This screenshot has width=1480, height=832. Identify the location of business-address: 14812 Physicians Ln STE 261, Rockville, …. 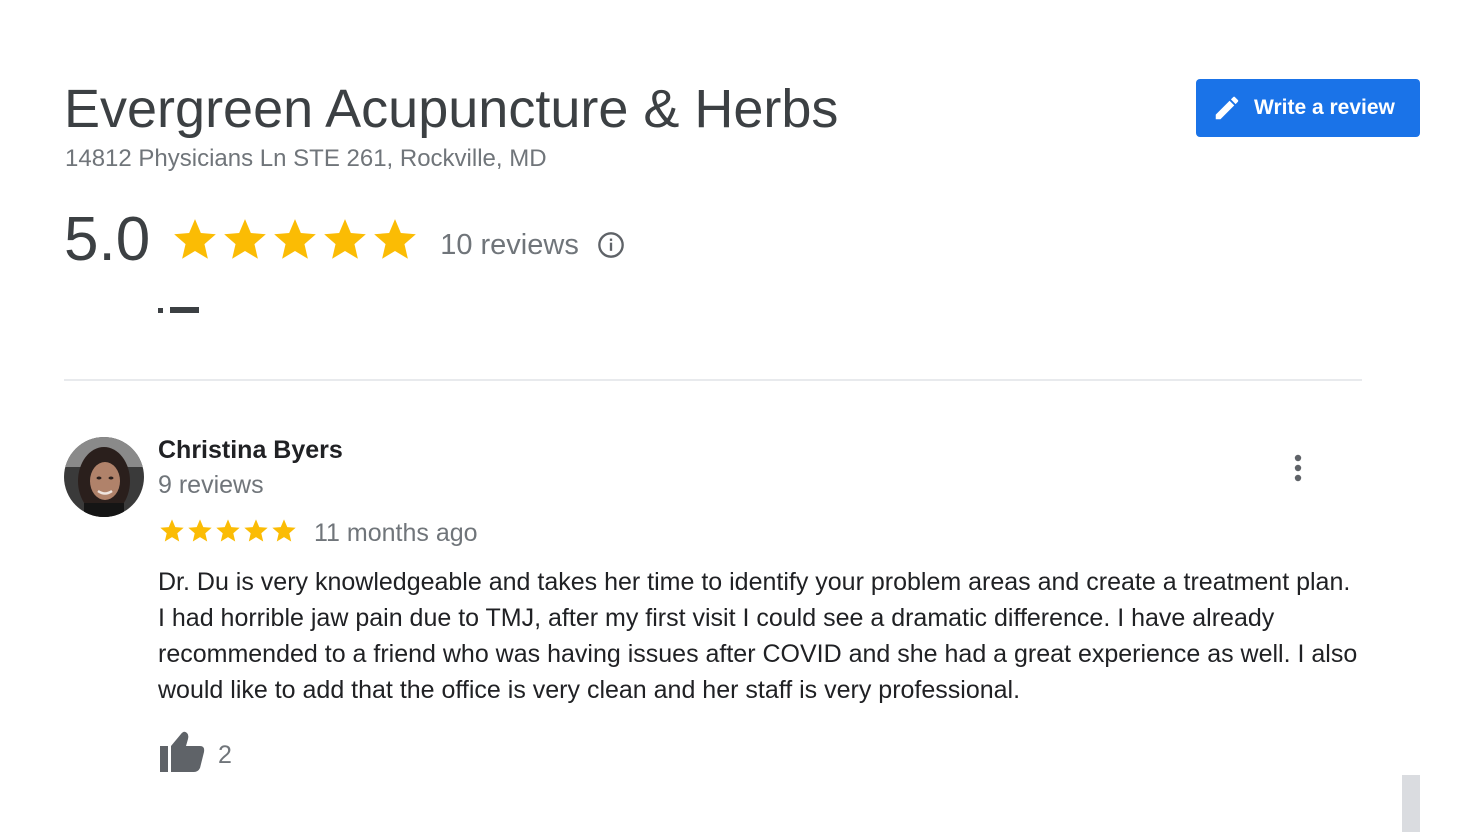
(306, 158).